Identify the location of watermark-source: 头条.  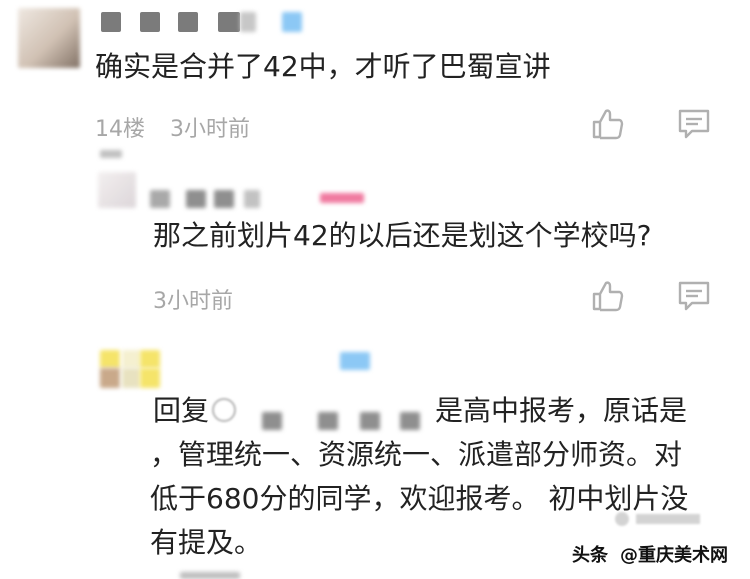
(590, 555).